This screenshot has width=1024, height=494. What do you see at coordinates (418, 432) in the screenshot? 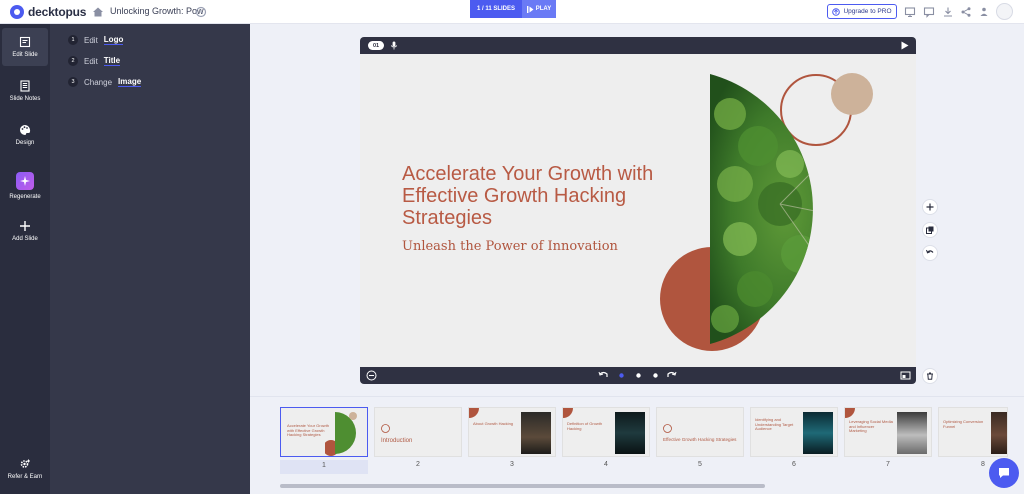
I see `slide-thumbnail: Introduction` at bounding box center [418, 432].